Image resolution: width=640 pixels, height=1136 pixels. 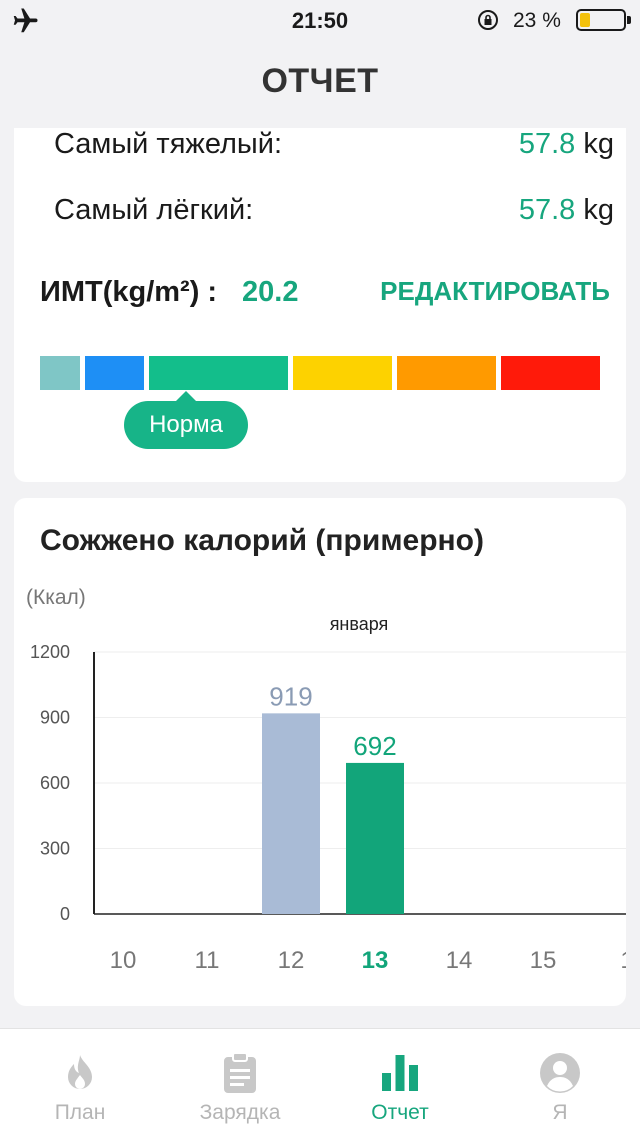 I want to click on bar-chart-icon, so click(x=400, y=1073).